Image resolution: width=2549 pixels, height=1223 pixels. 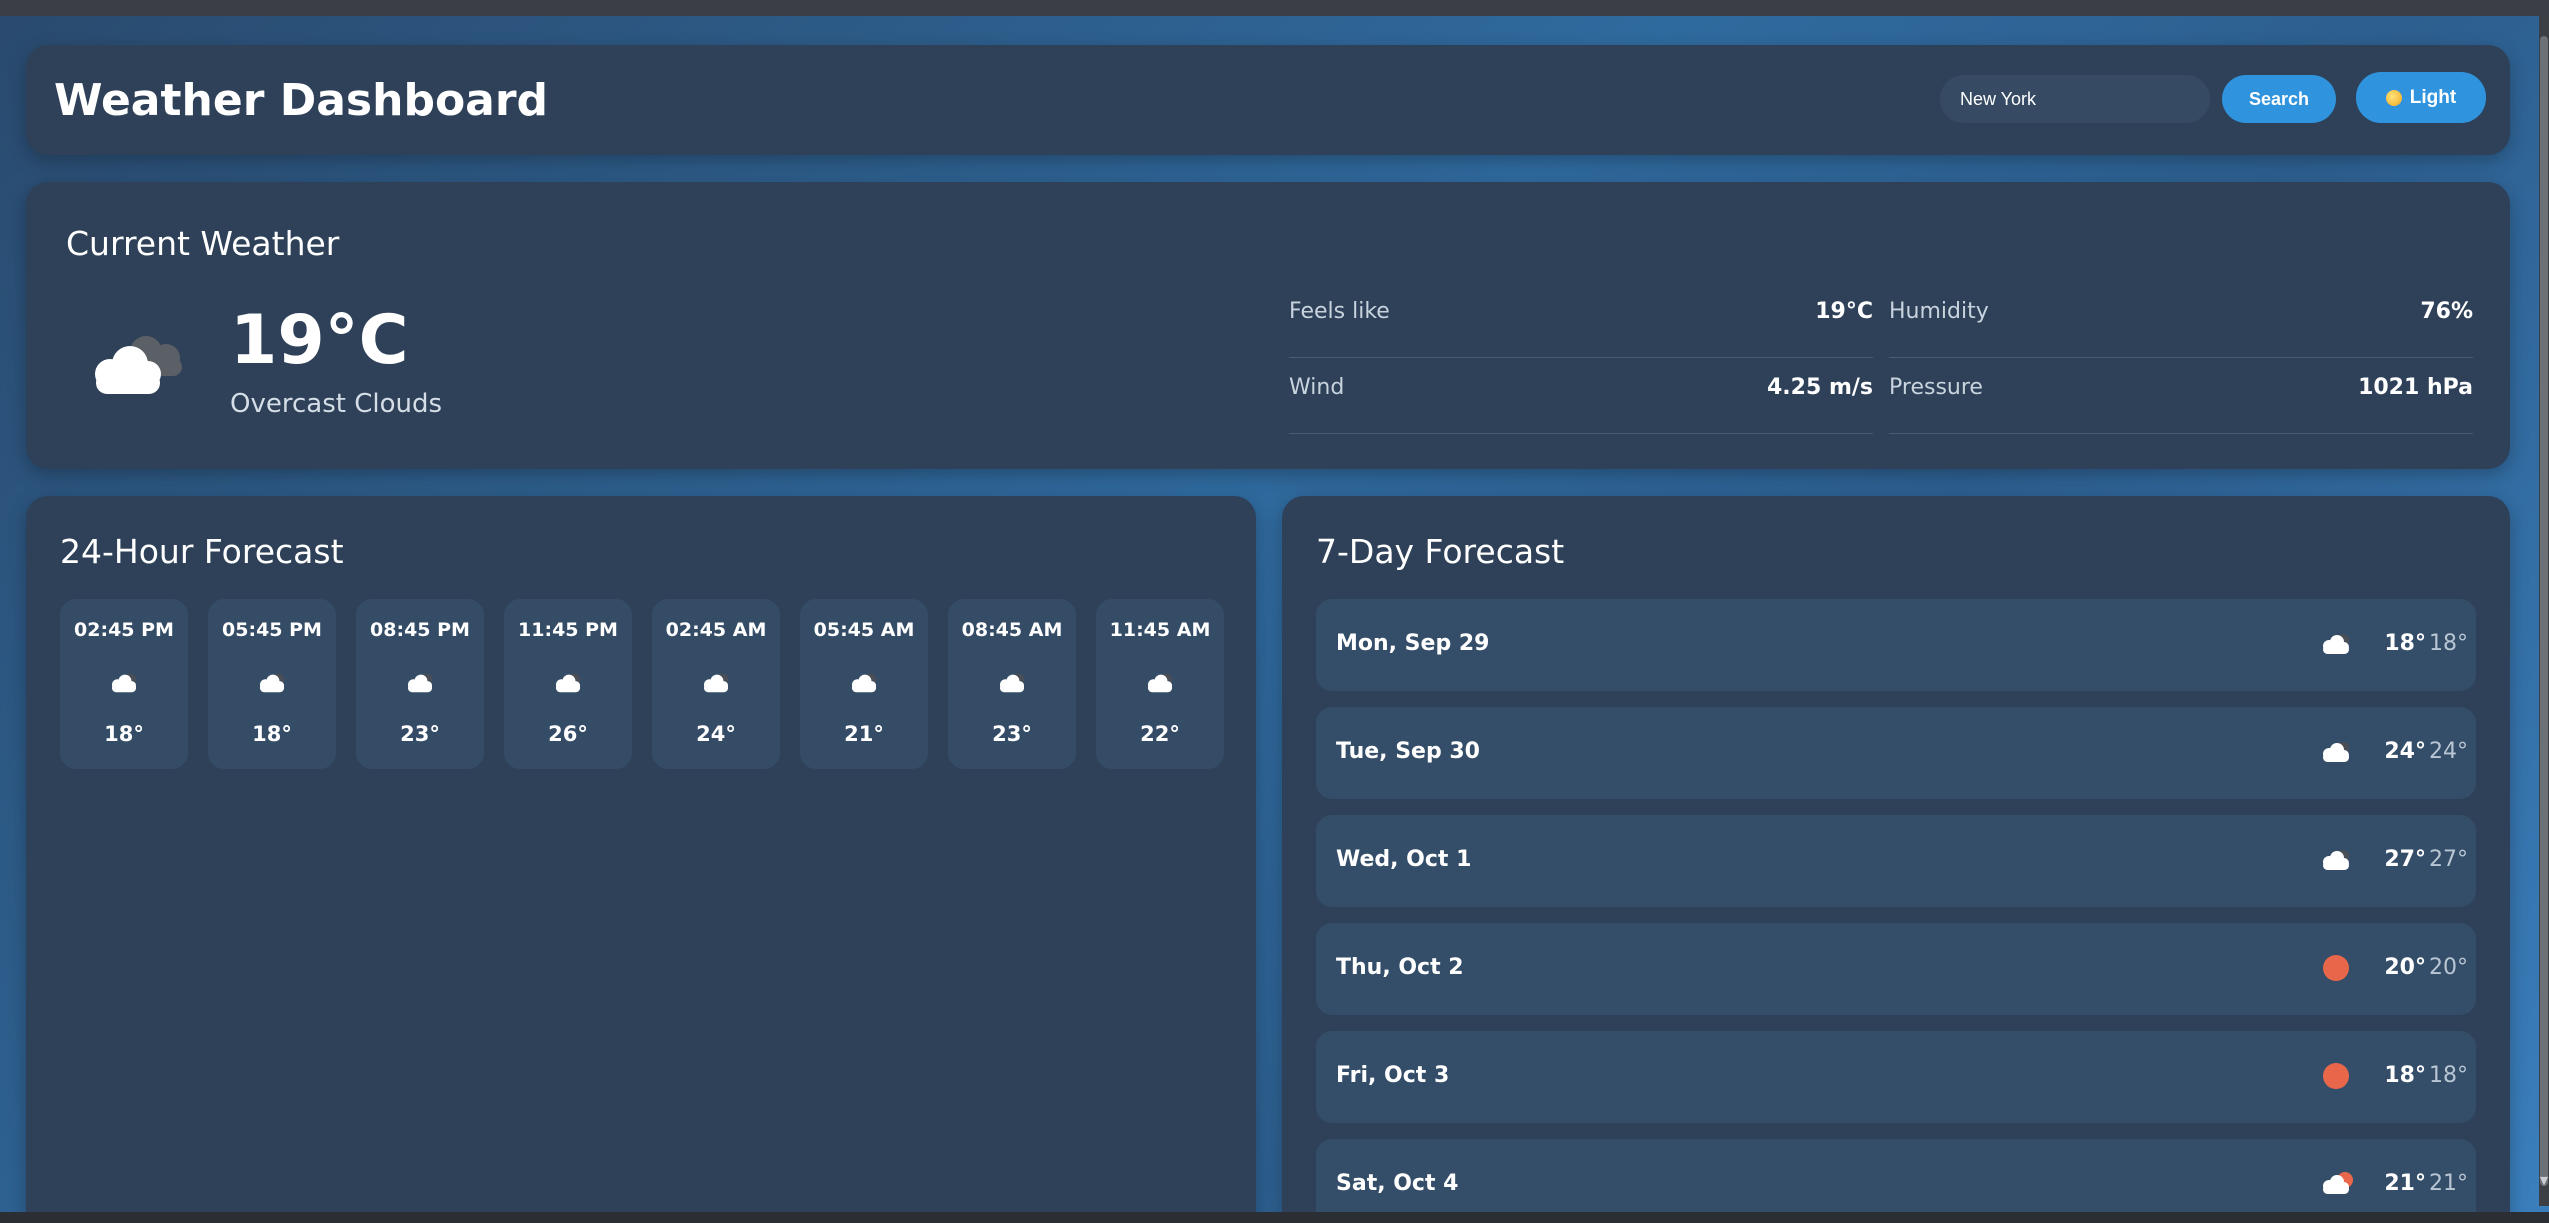 What do you see at coordinates (568, 630) in the screenshot?
I see `hourly-time: 11:45 PM` at bounding box center [568, 630].